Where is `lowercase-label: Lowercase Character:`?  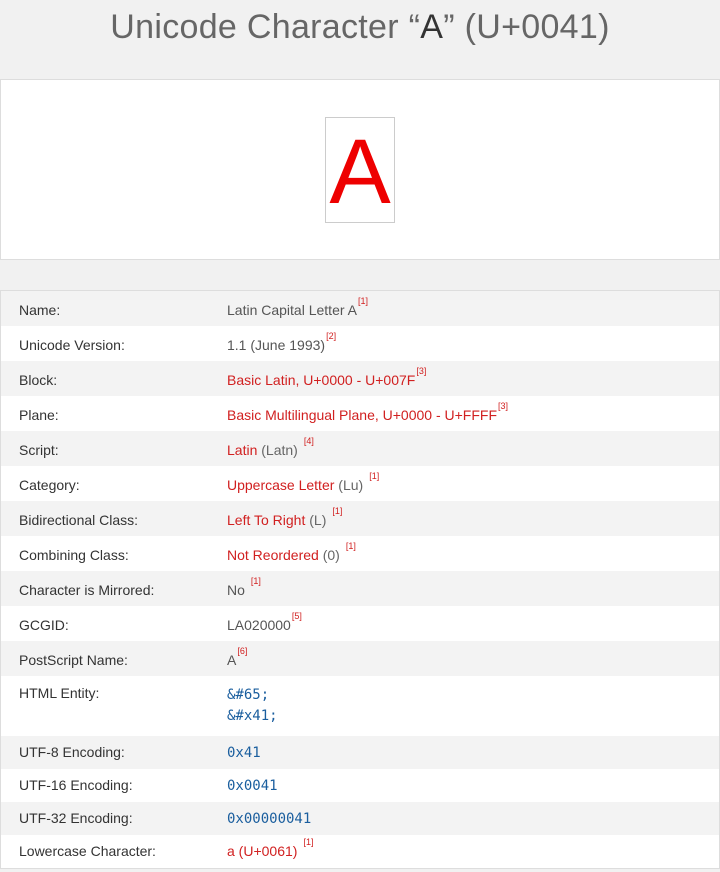
lowercase-label: Lowercase Character: is located at coordinates (87, 851).